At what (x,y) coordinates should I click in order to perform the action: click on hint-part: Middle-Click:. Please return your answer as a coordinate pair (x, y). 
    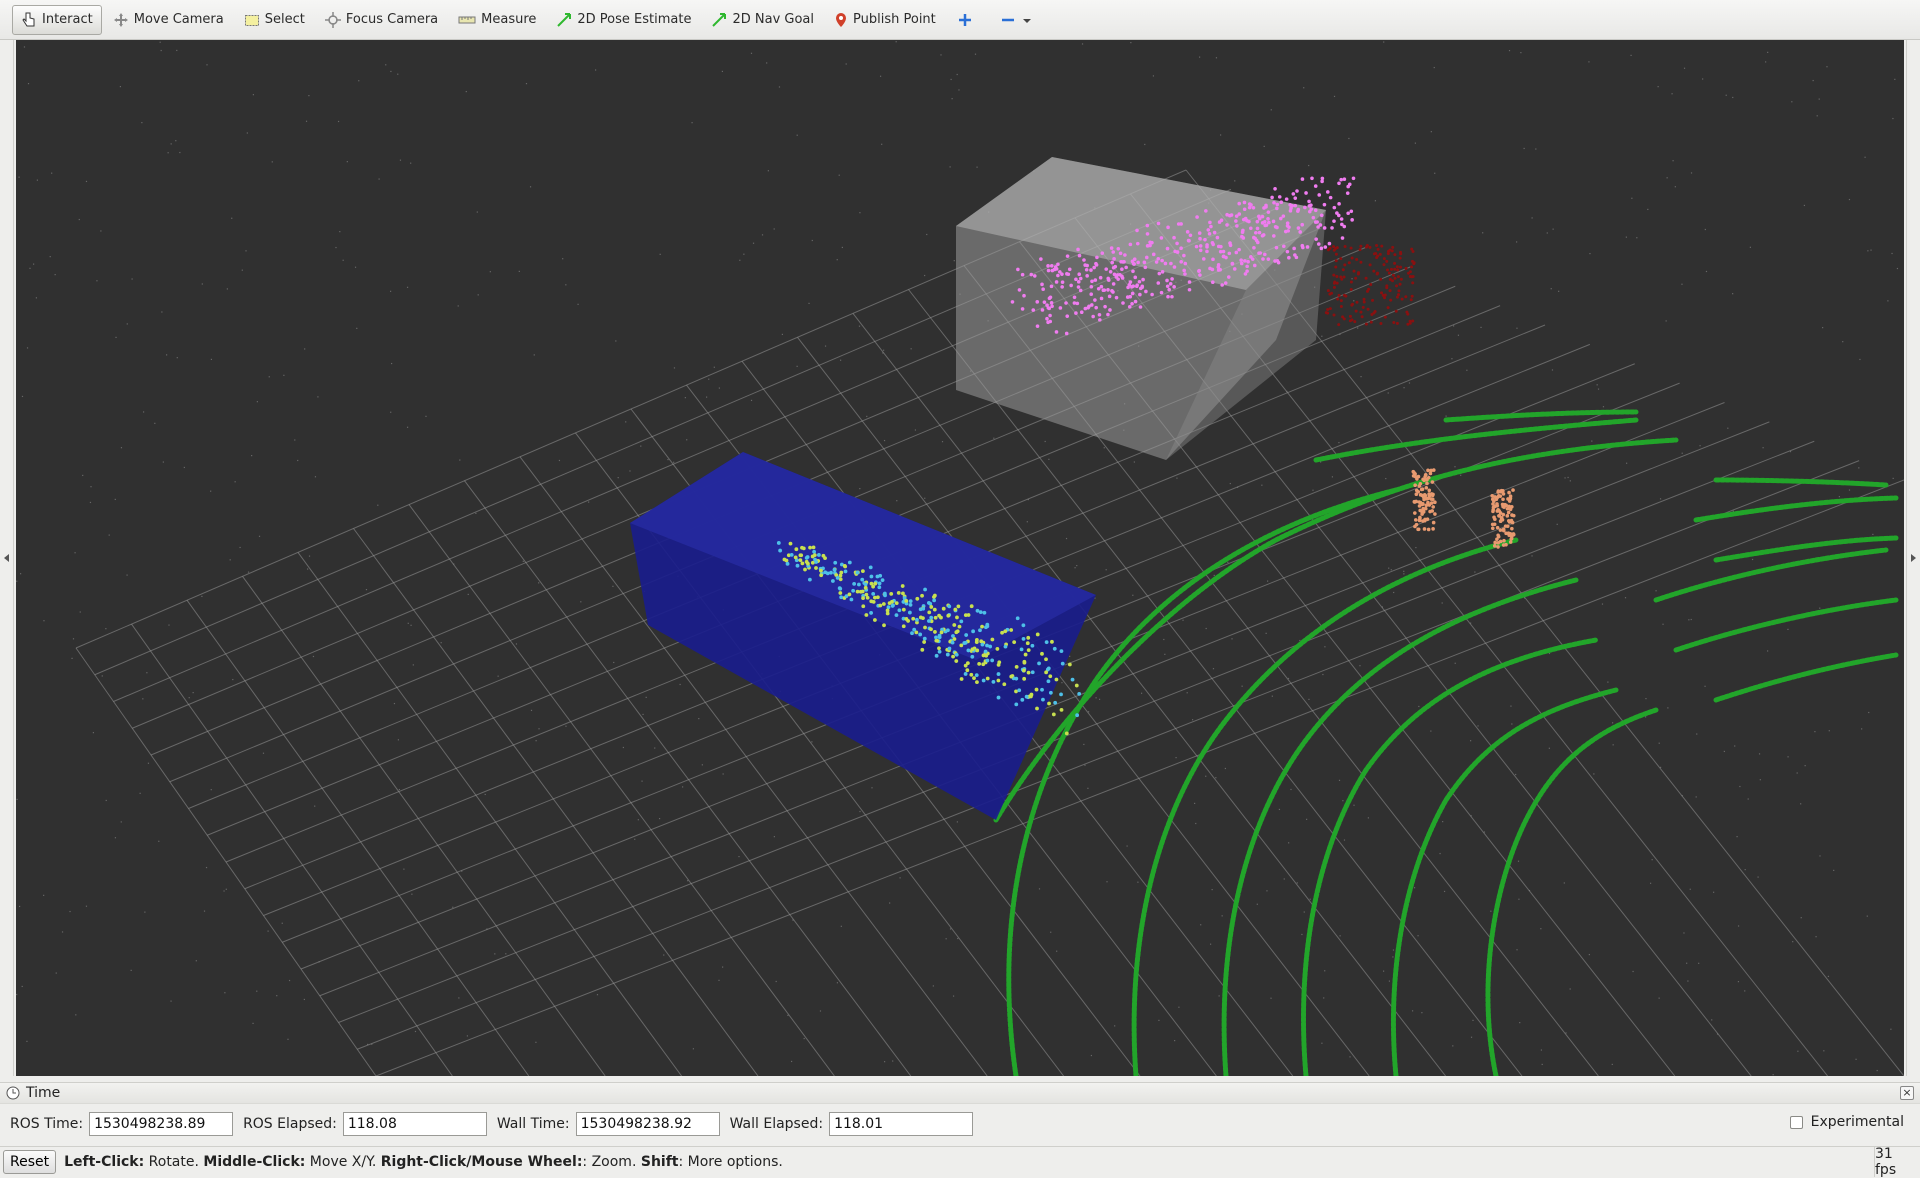
    Looking at the image, I should click on (254, 1162).